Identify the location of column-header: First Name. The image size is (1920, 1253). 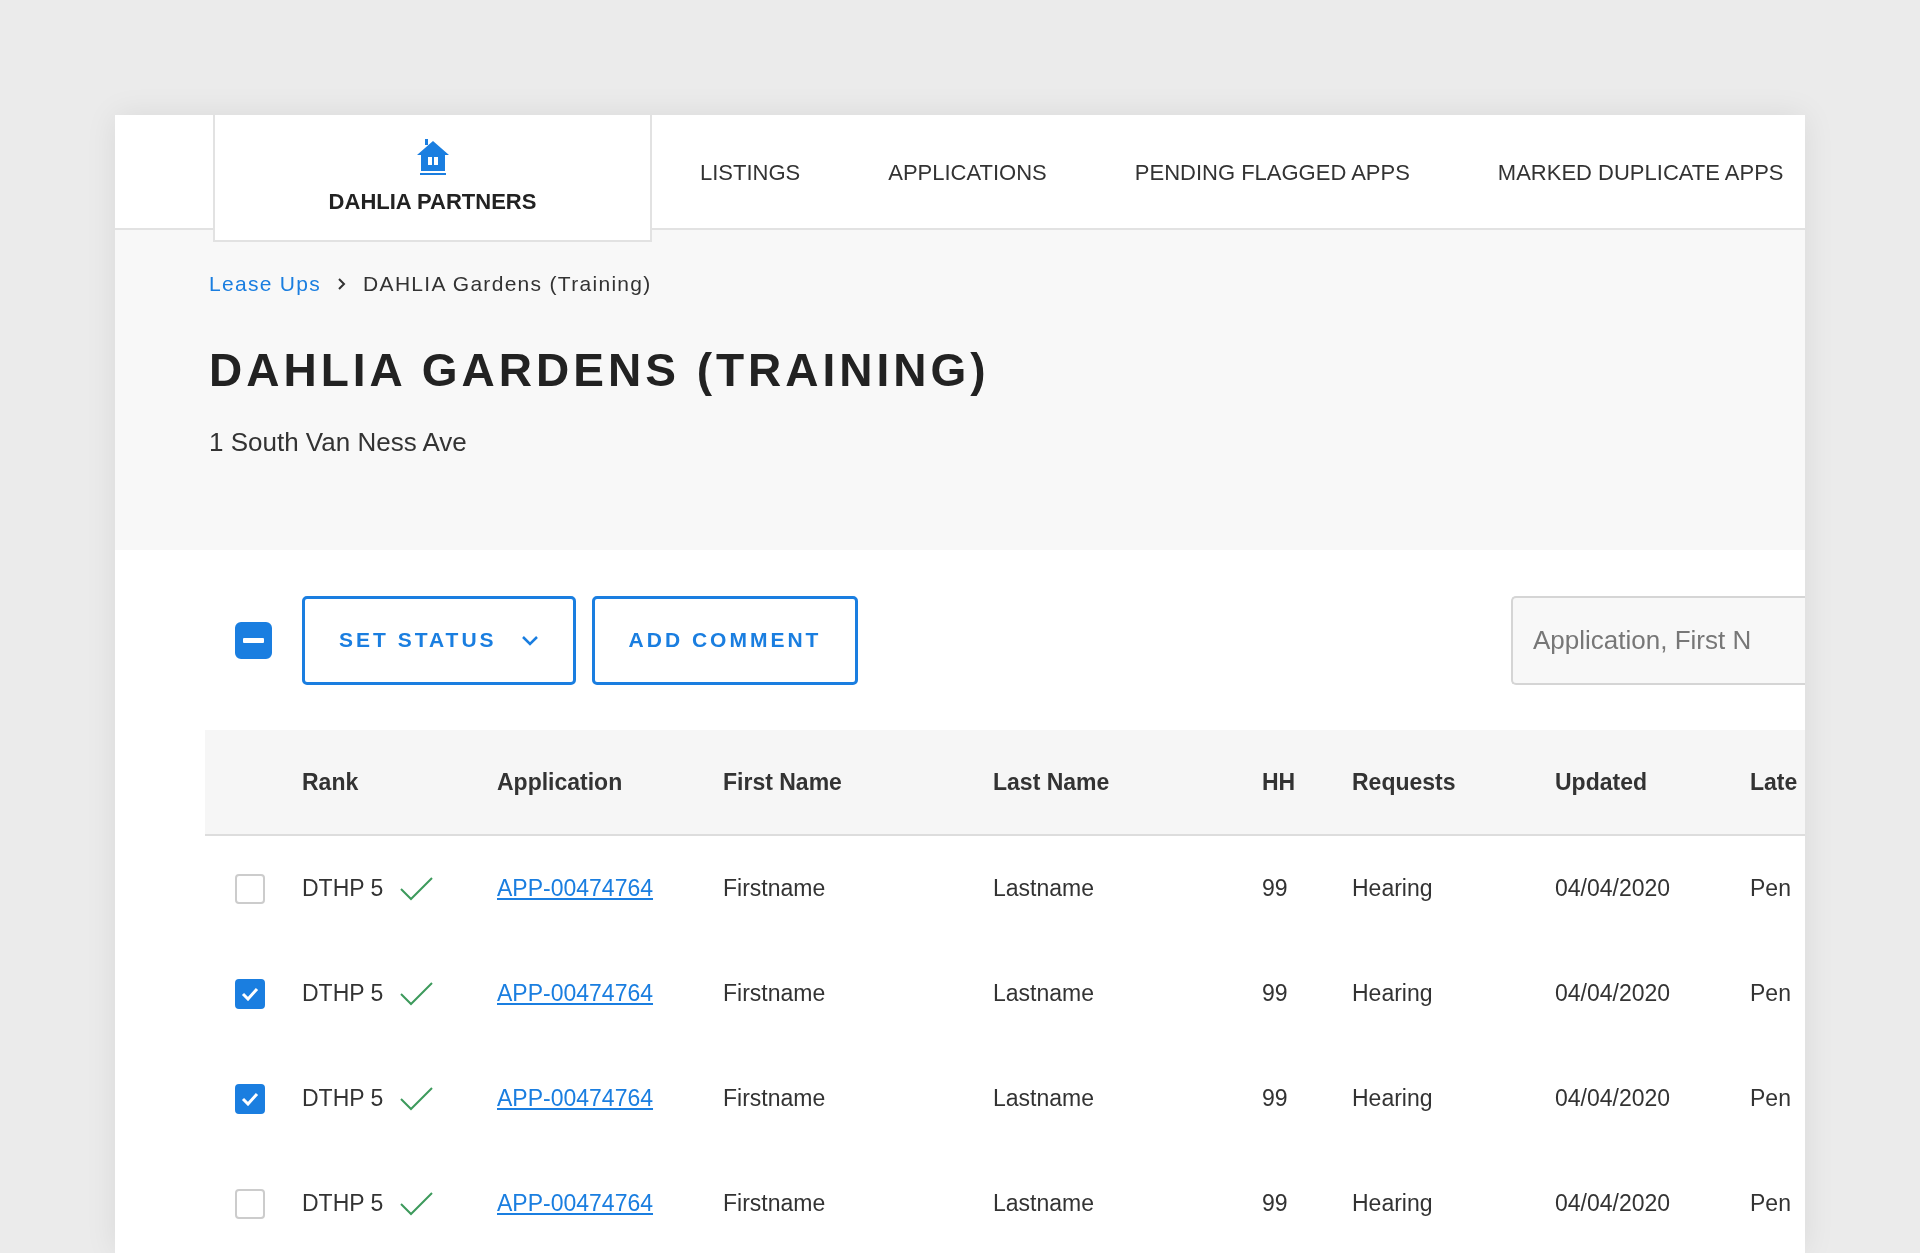
(783, 782).